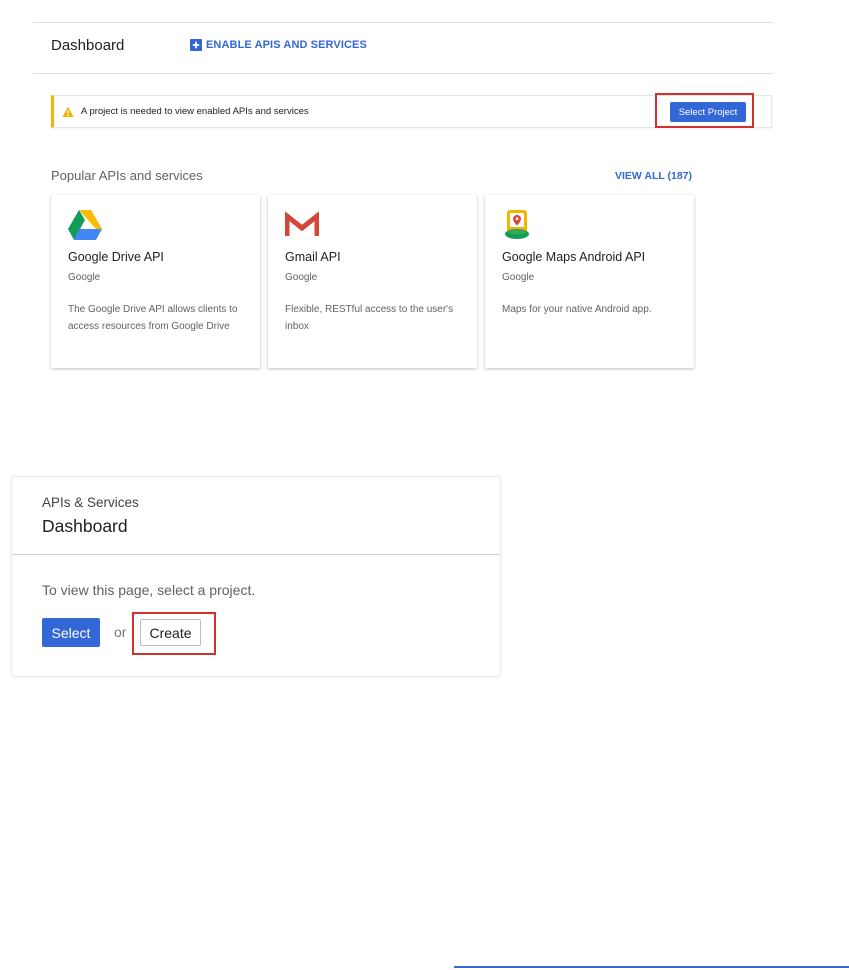  I want to click on api-card-name: Gmail API, so click(313, 257).